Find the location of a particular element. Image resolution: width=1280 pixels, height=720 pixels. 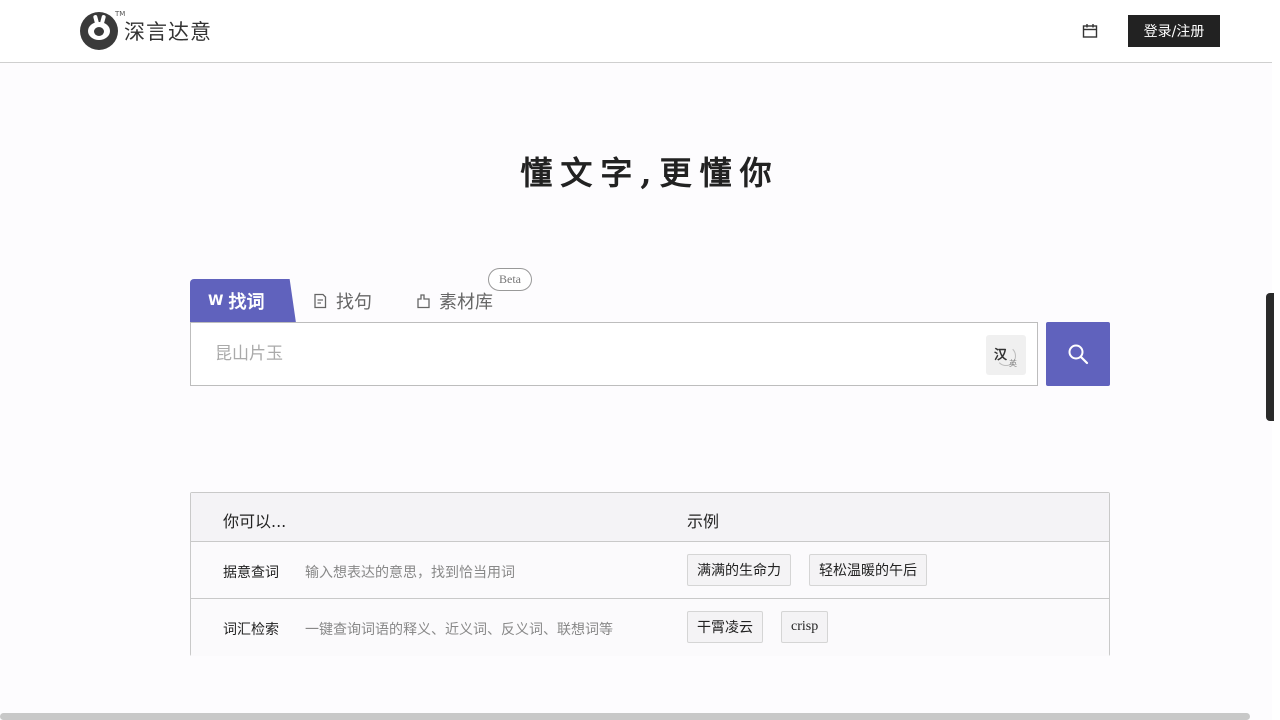

tab-material-library: 素材库 is located at coordinates (454, 301).